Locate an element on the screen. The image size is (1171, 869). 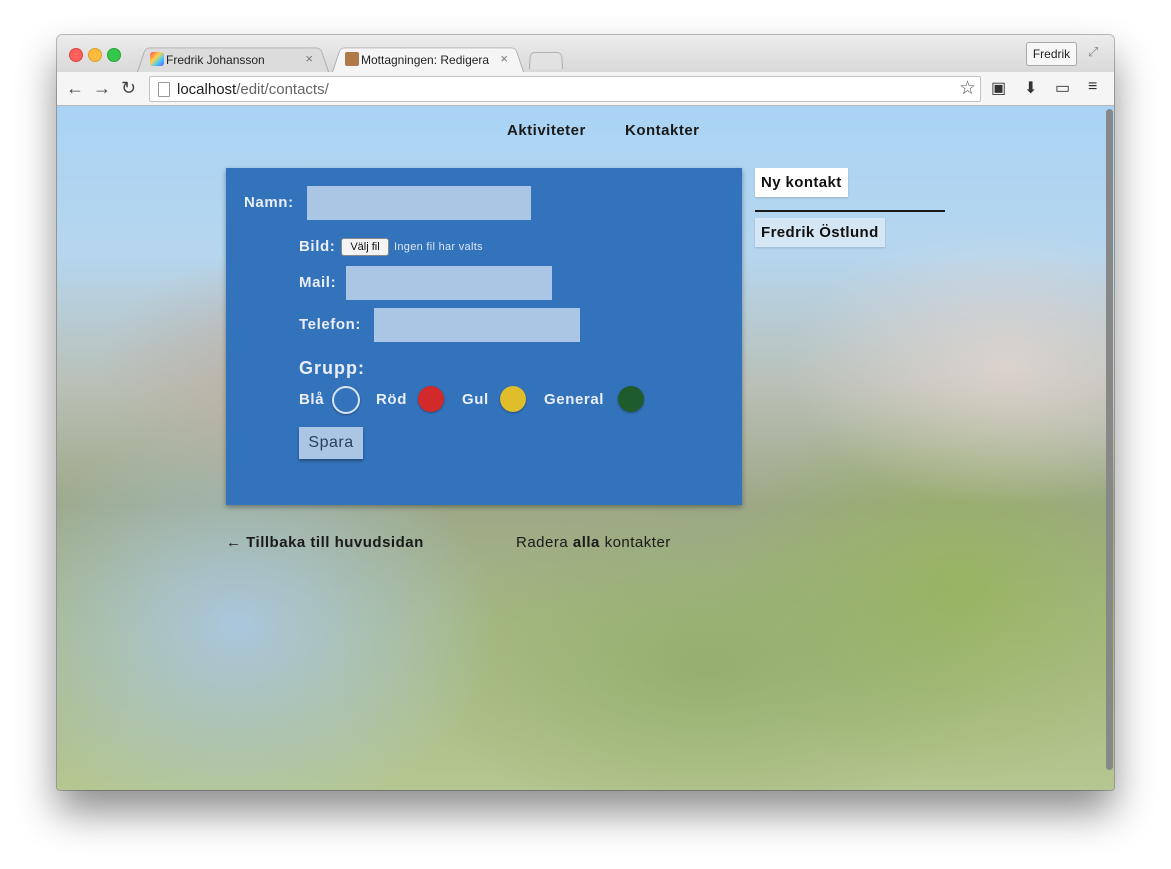
tab-fredrik-johansson: Fredrik Johansson × is located at coordinates (233, 58).